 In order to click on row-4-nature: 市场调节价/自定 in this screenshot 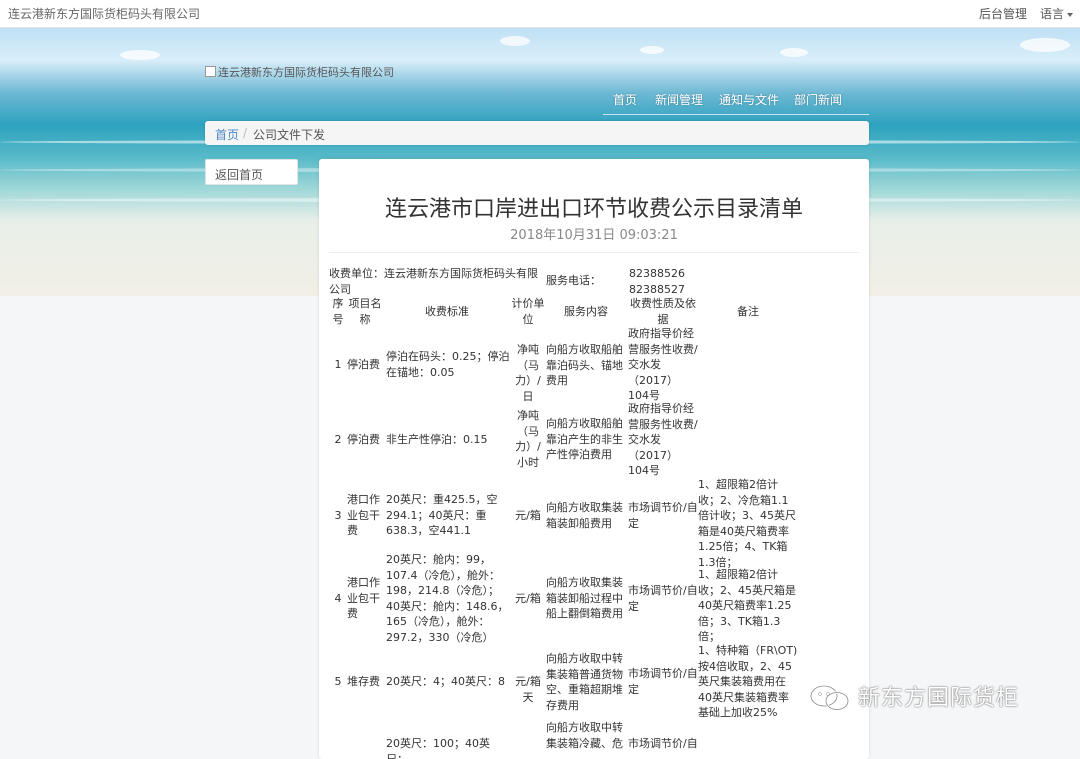, I will do `click(663, 598)`.